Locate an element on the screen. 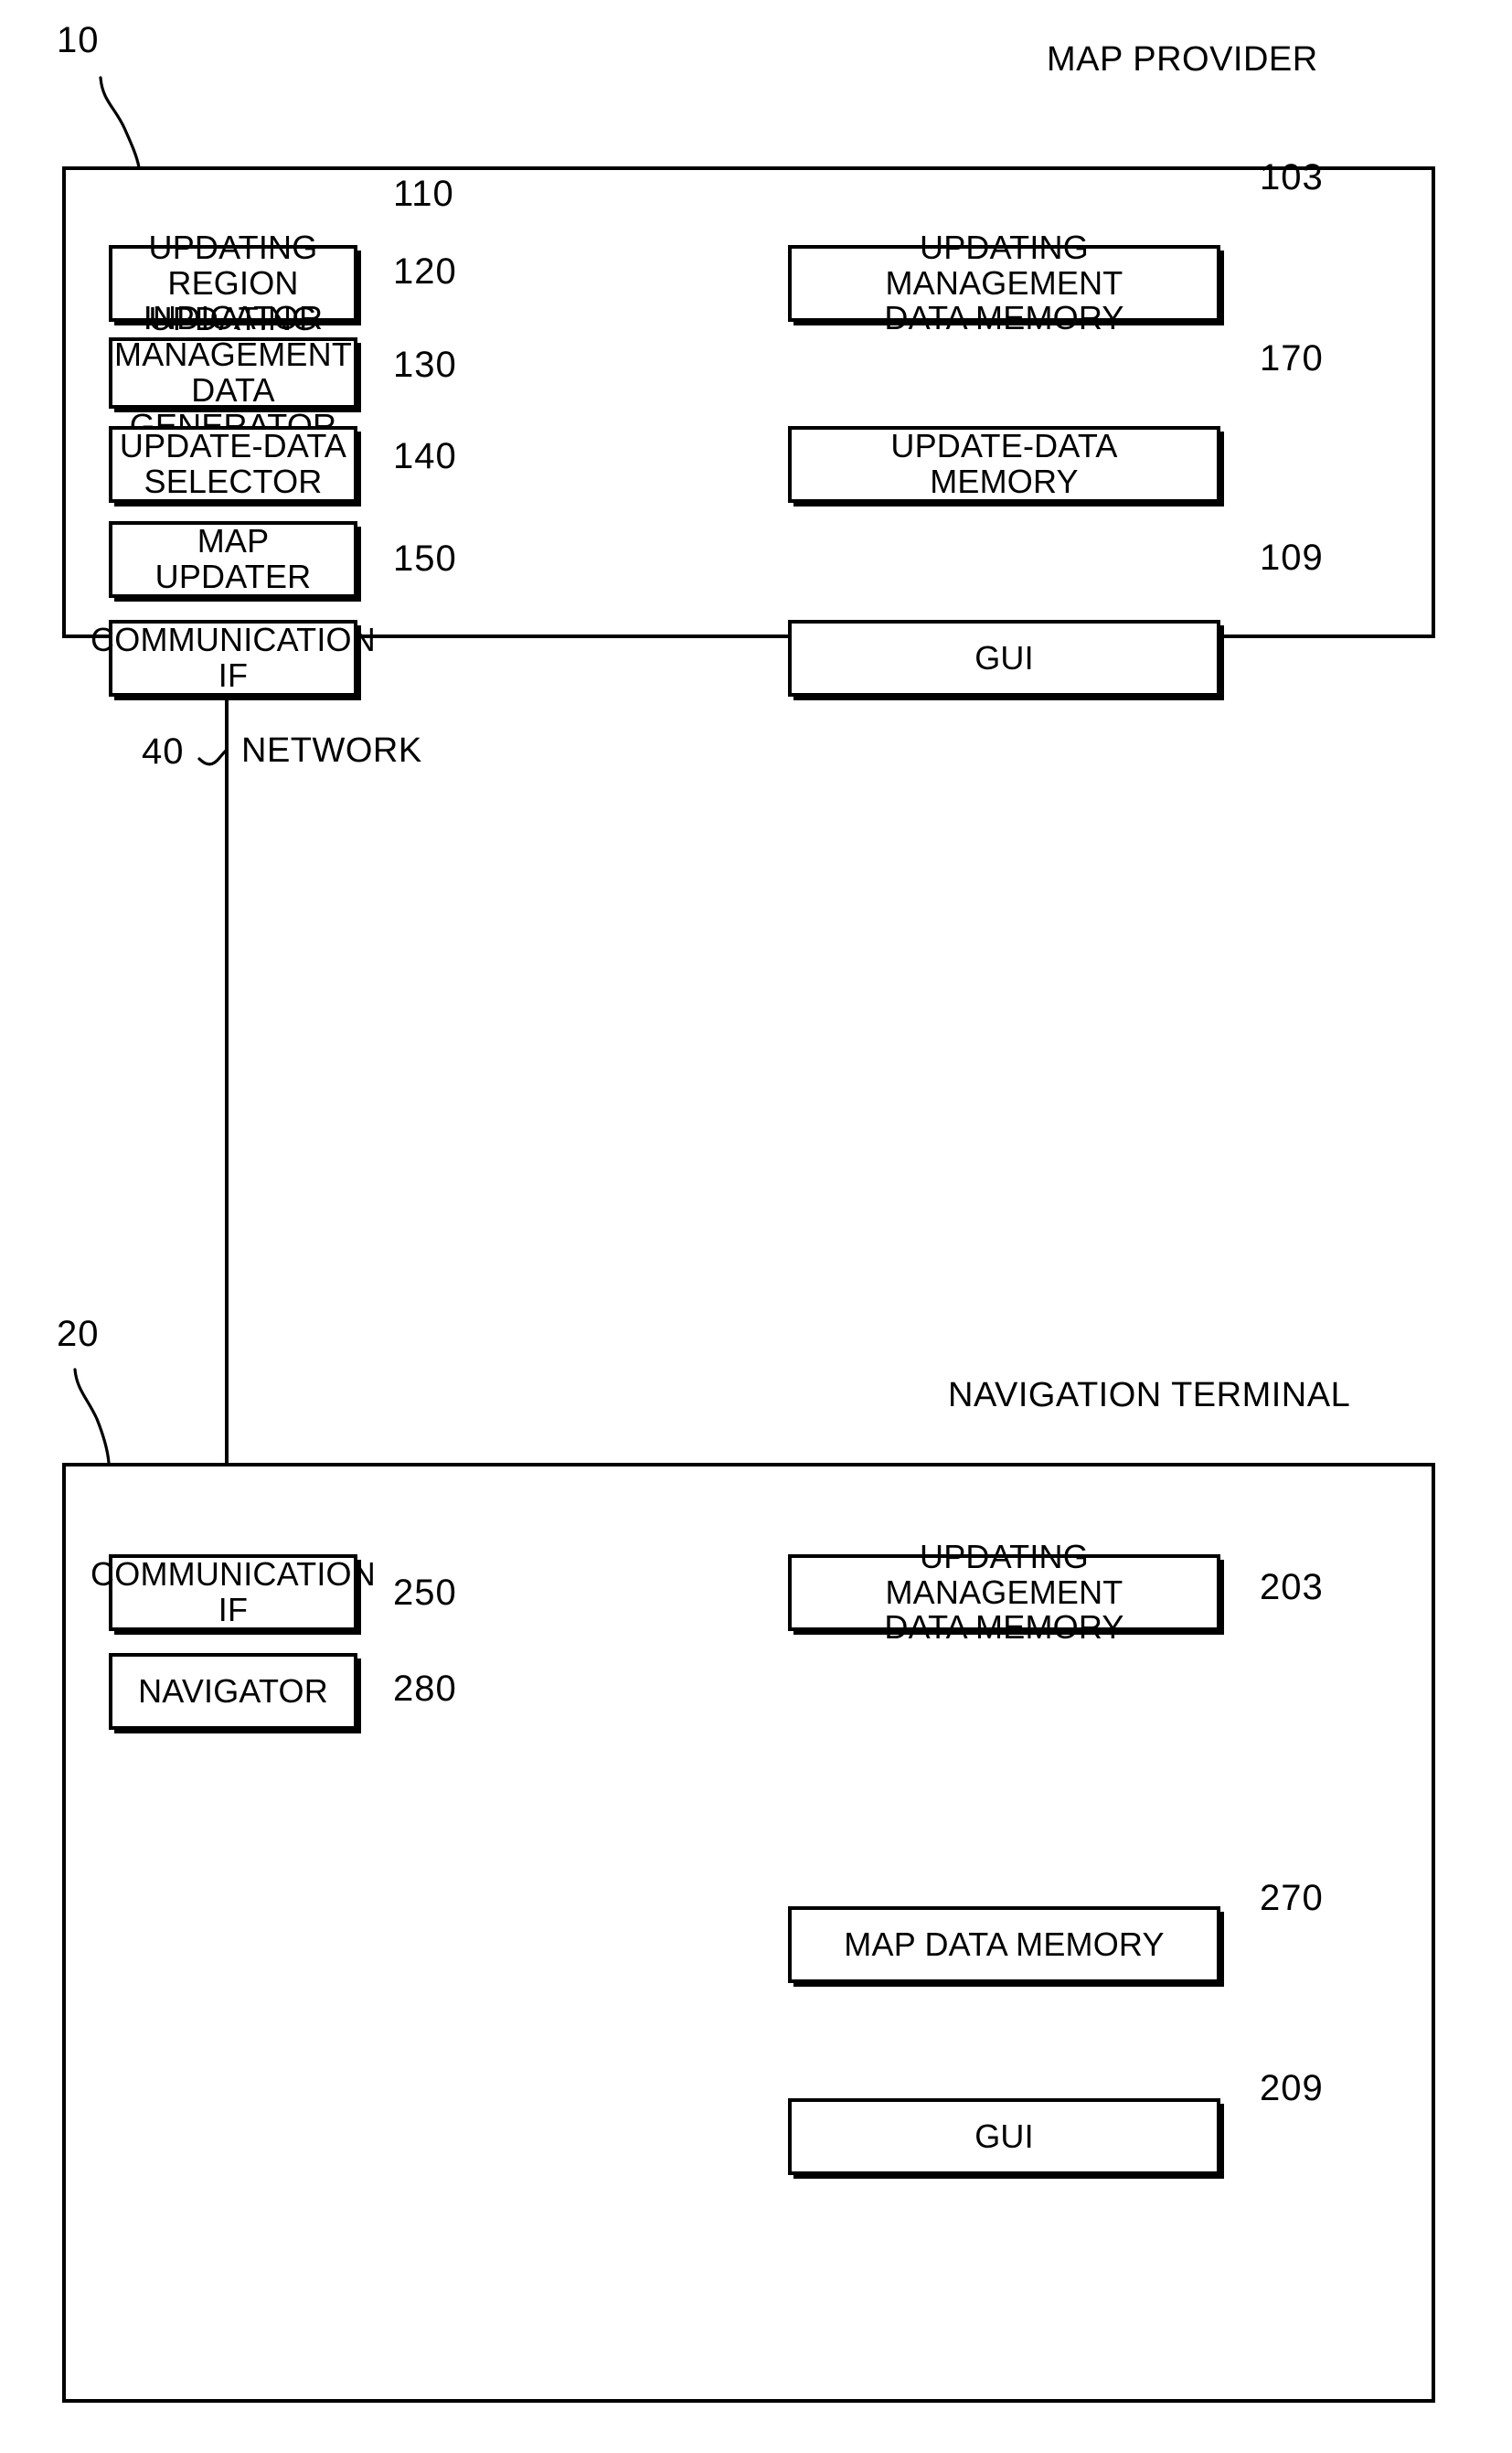  ref-numeral-109: 109 is located at coordinates (1292, 558).